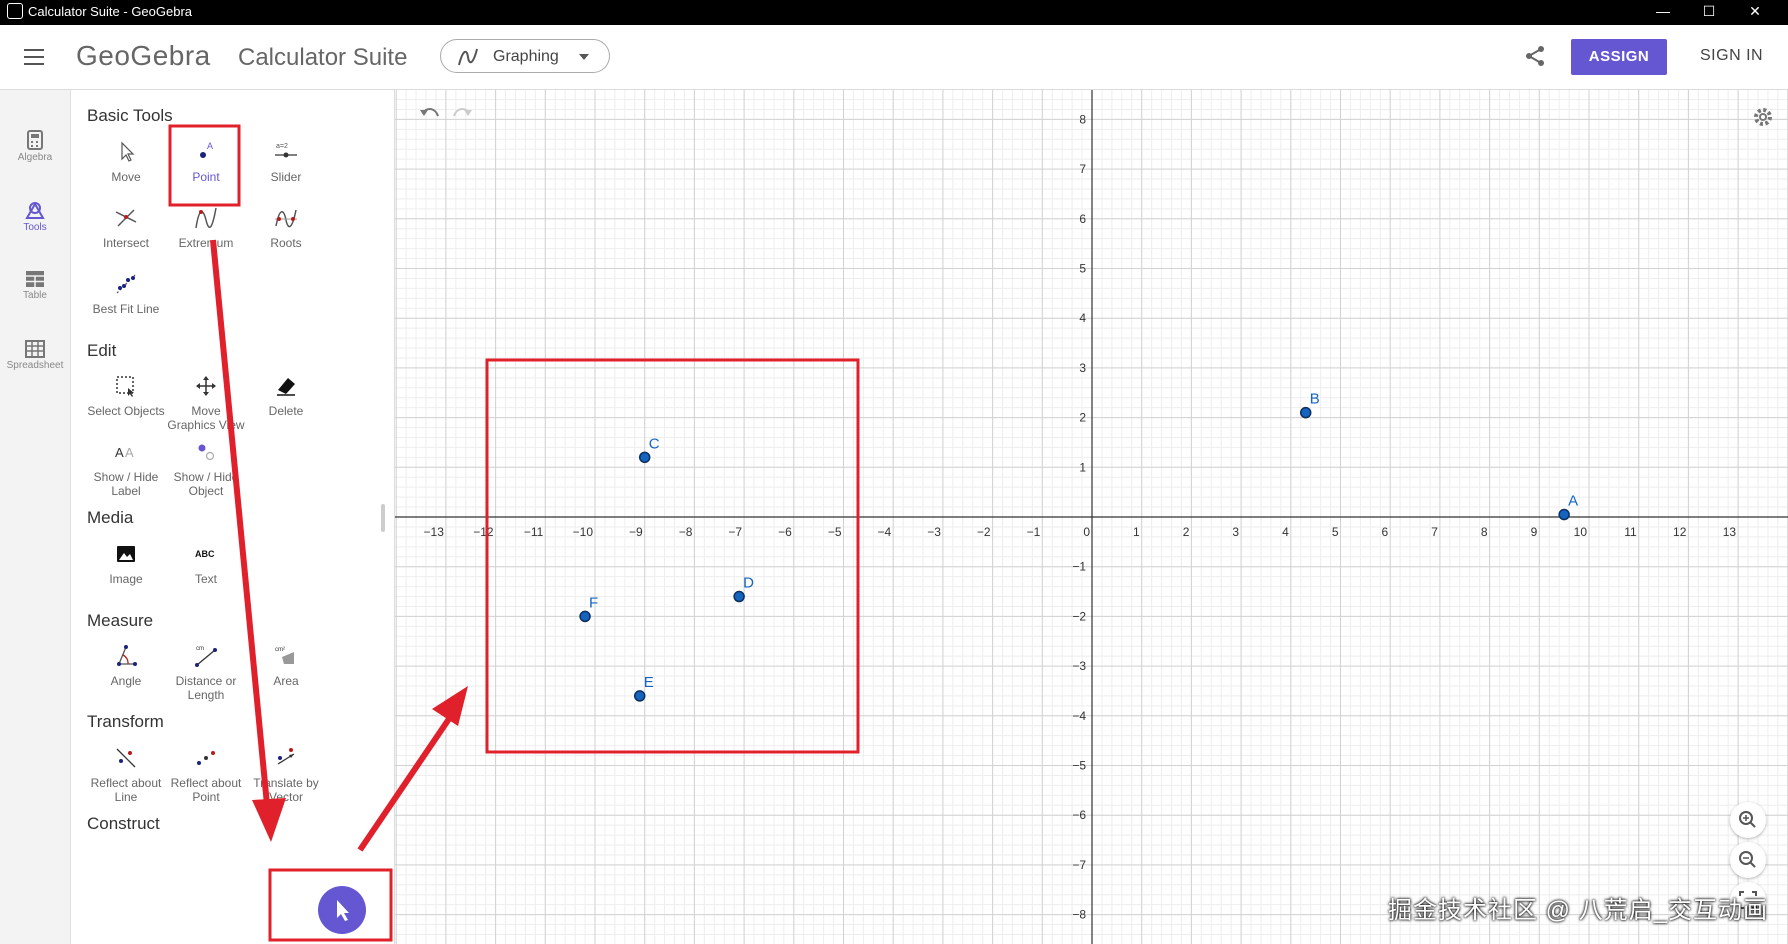 This screenshot has width=1788, height=944. Describe the element at coordinates (330, 905) in the screenshot. I see `annotation-box-fab` at that location.